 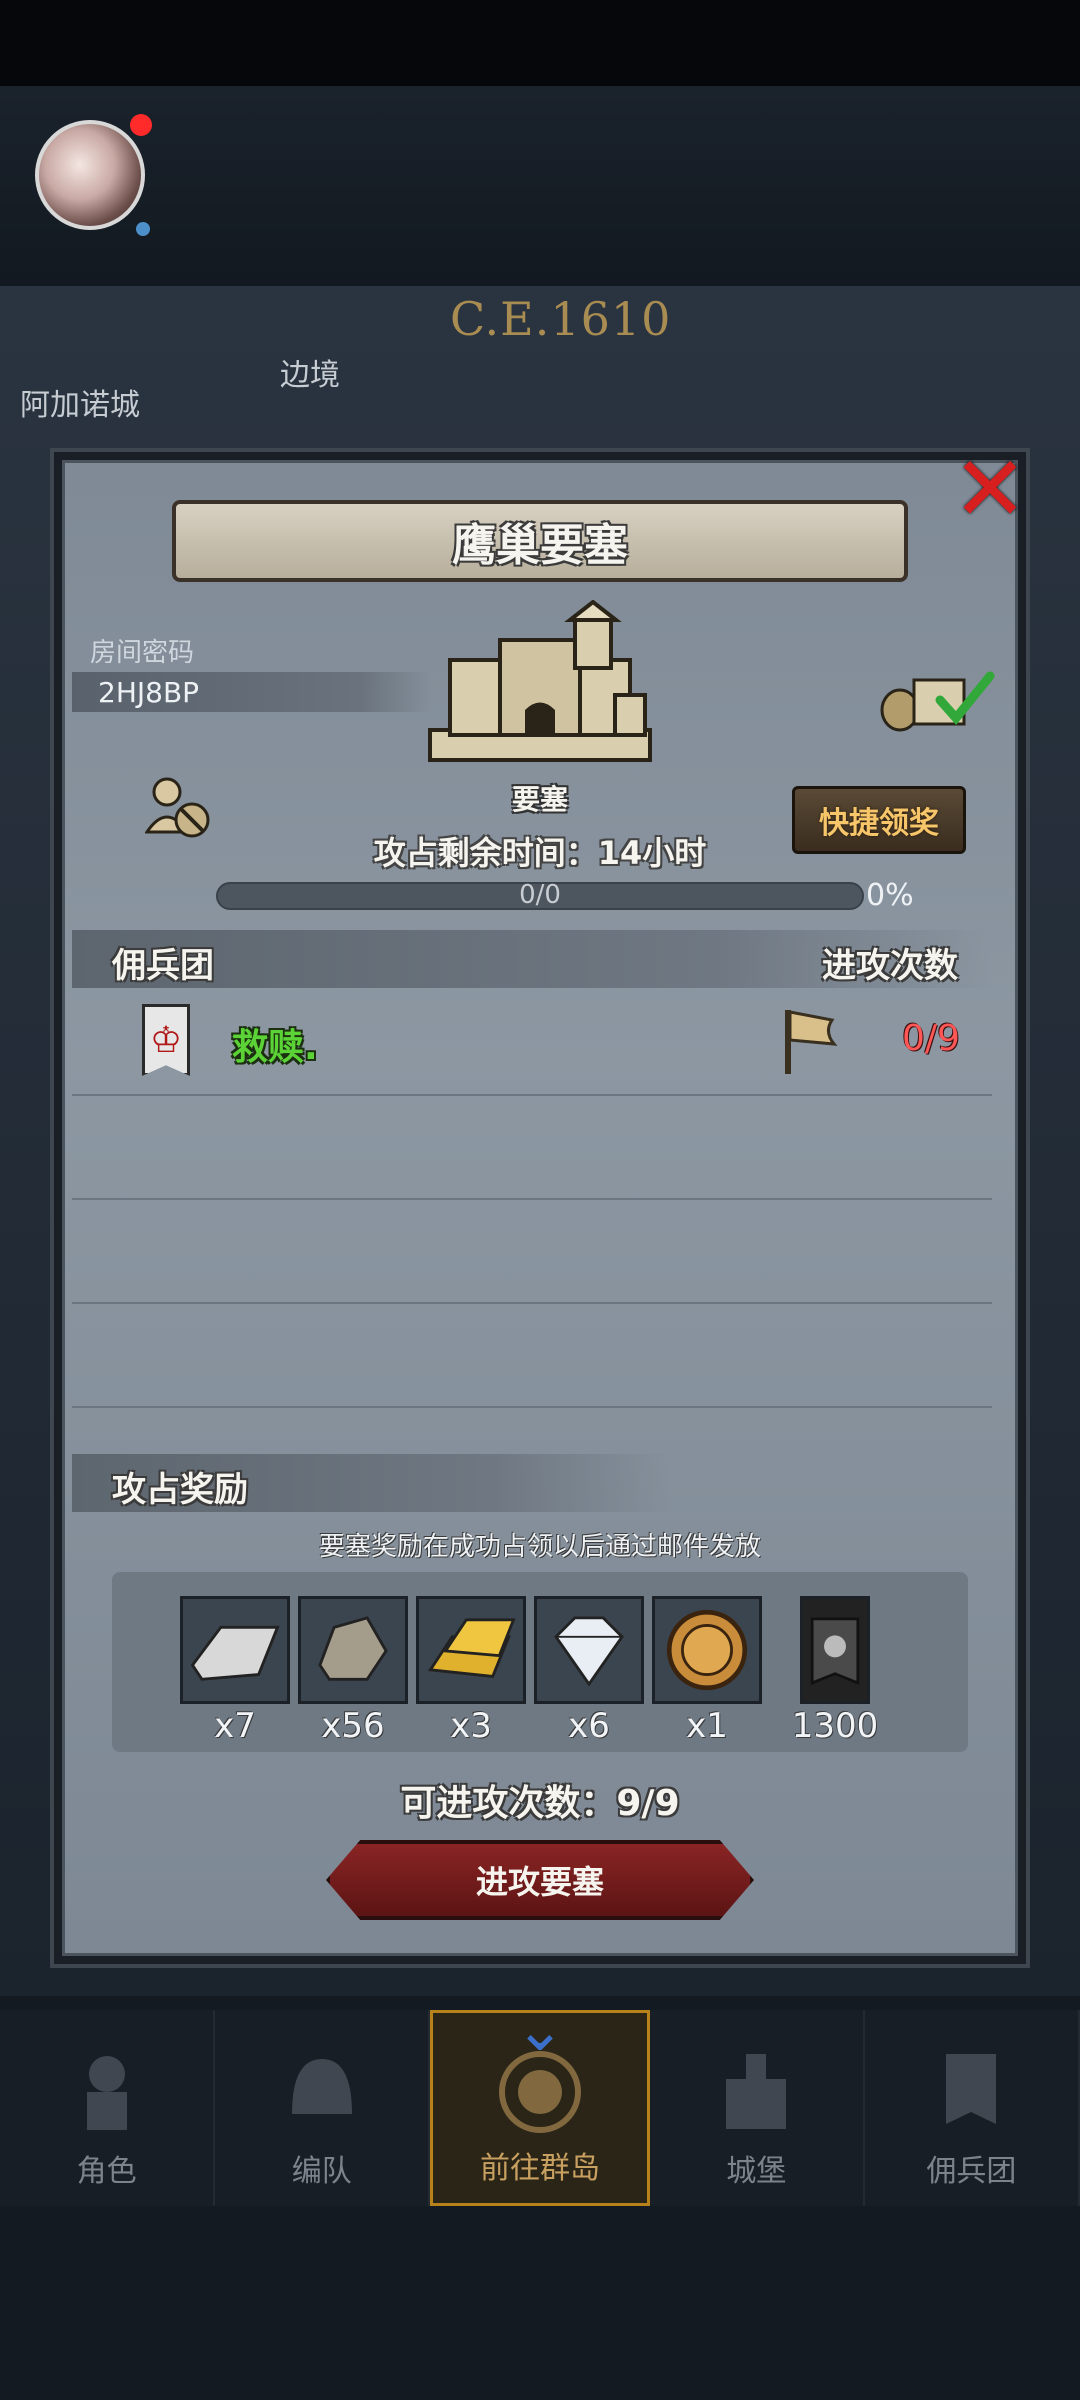 What do you see at coordinates (540, 895) in the screenshot?
I see `capture-progress-text: 0/0` at bounding box center [540, 895].